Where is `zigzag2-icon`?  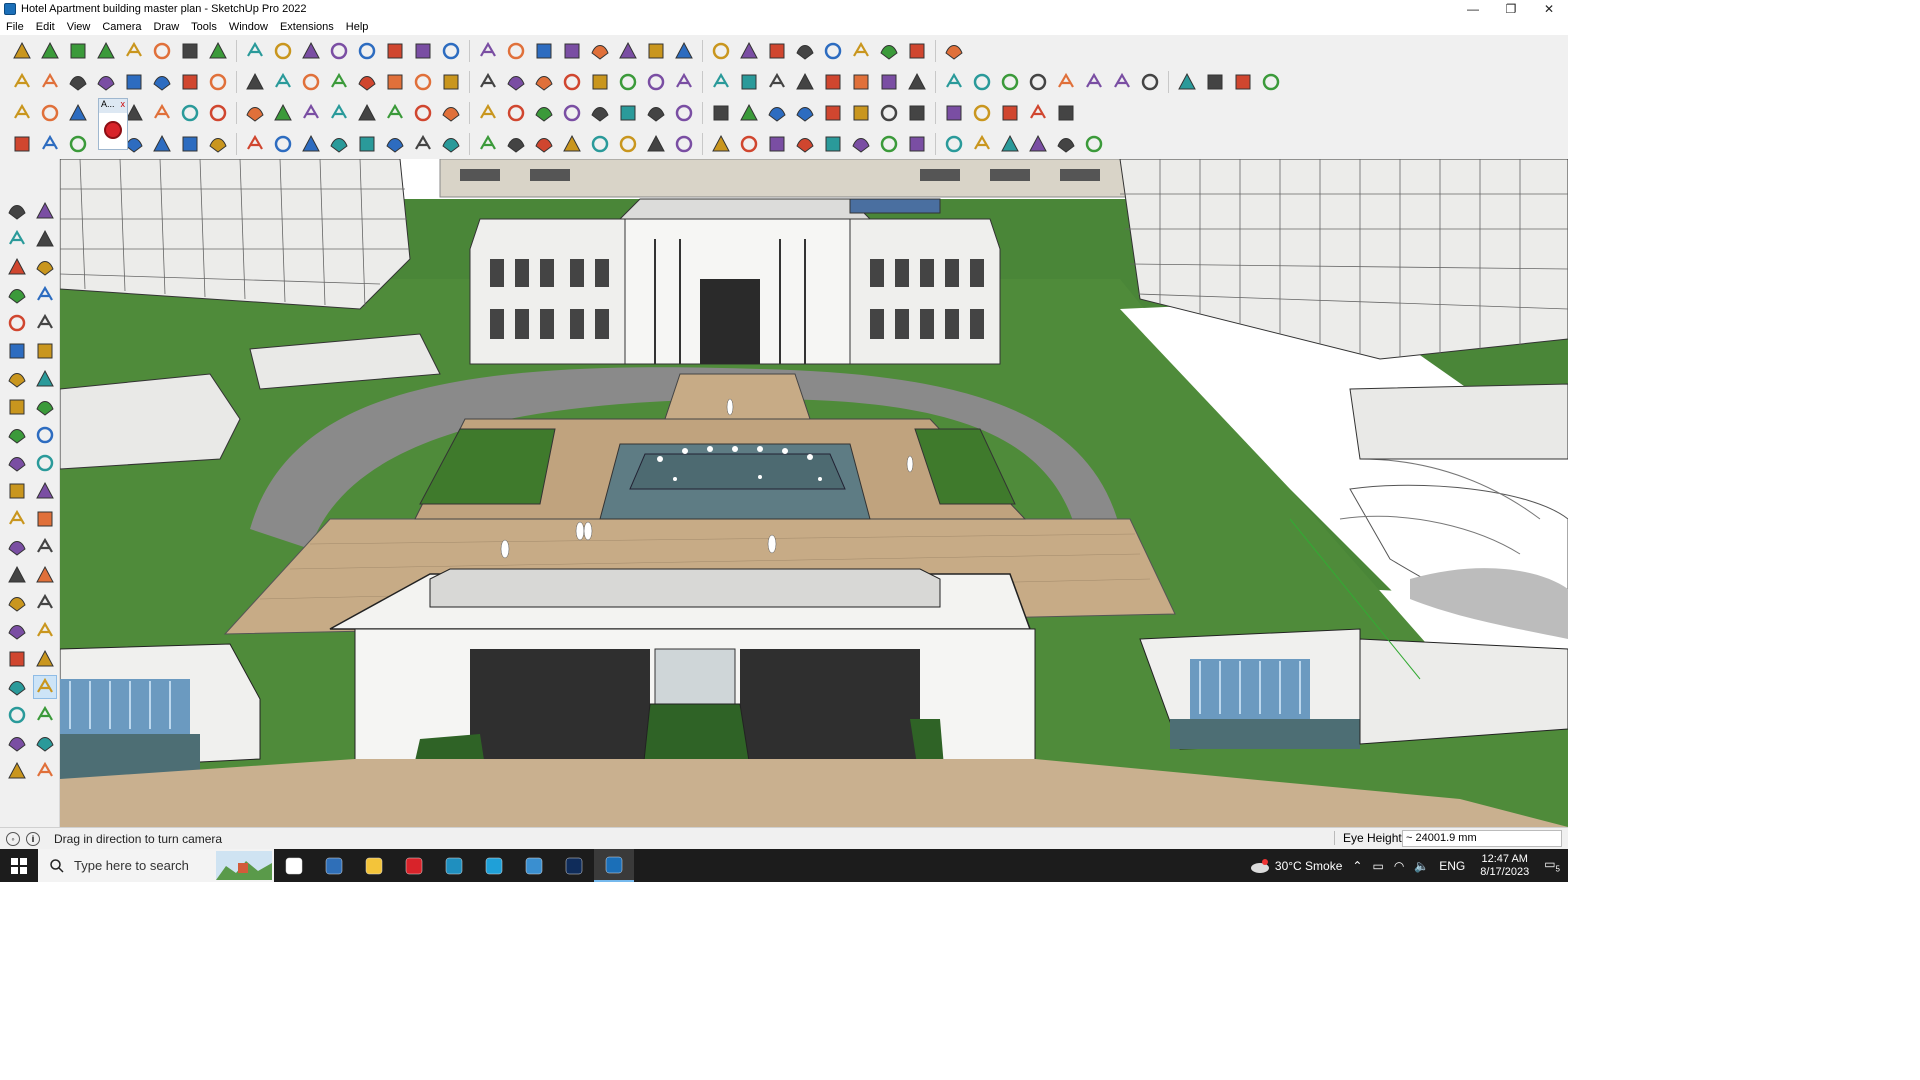
zigzag2-icon is located at coordinates (684, 144).